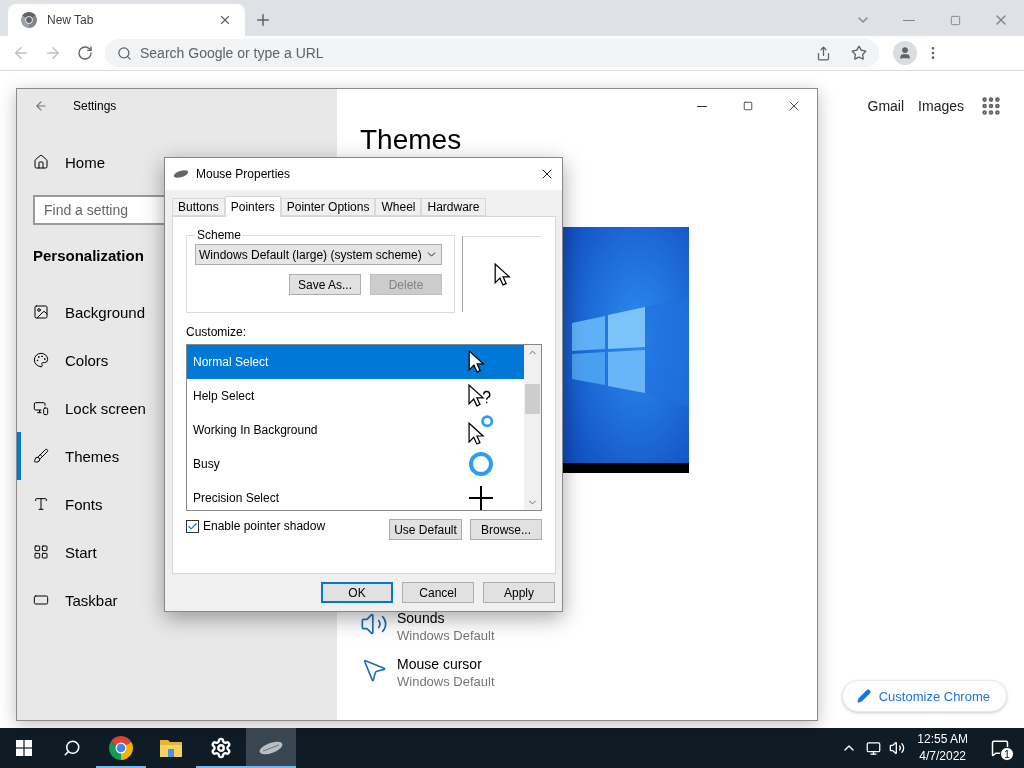  I want to click on group-label: Scheme, so click(219, 235).